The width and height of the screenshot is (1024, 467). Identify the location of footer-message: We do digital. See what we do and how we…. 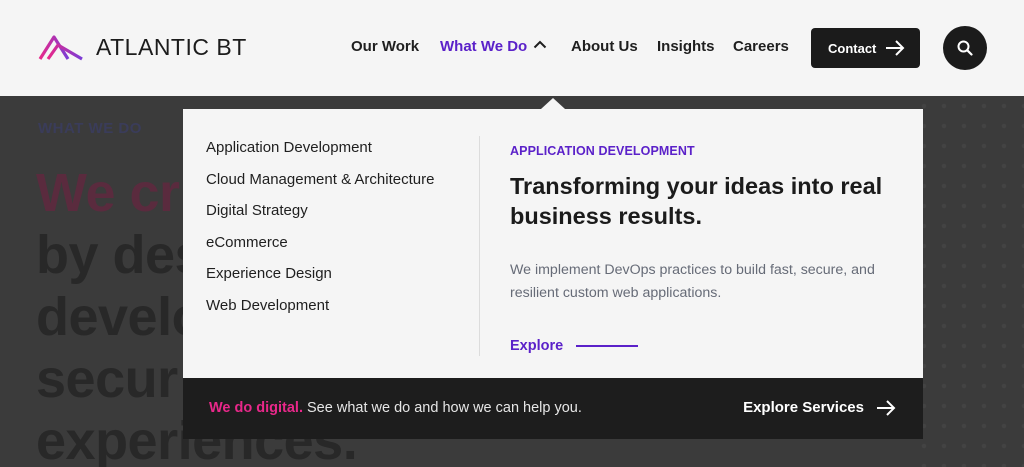
(395, 408).